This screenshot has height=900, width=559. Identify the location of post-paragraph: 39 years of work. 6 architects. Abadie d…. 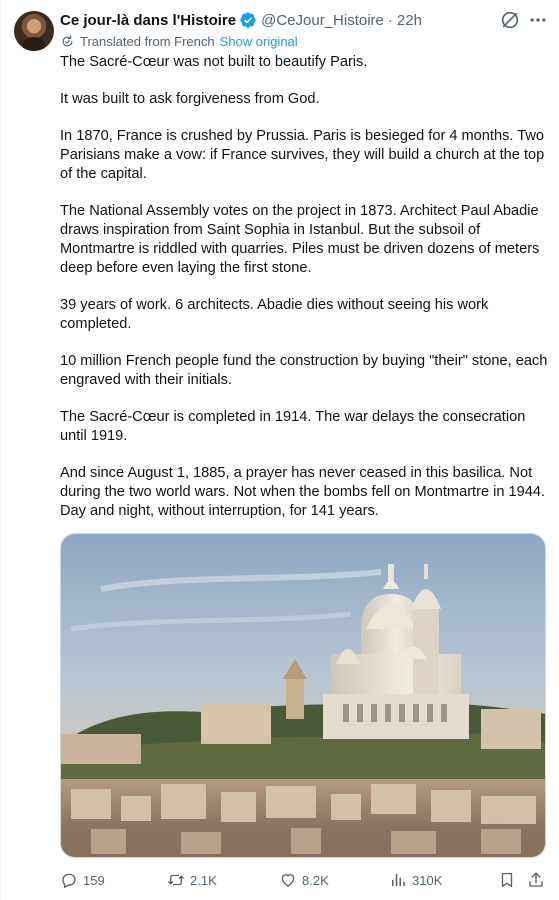
(274, 314).